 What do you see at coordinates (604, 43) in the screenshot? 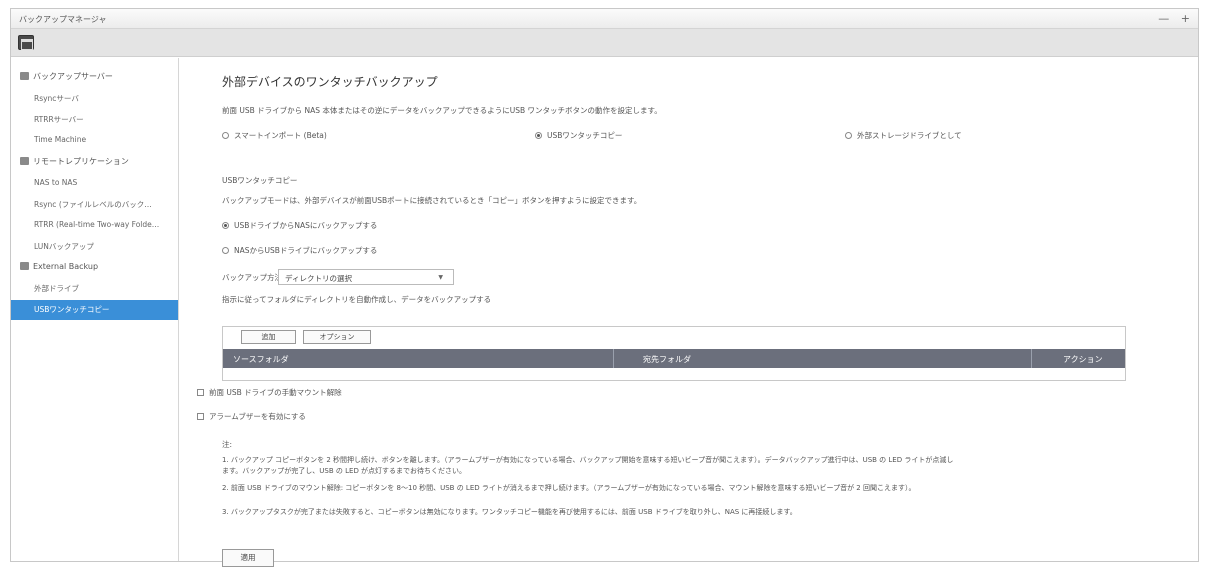
I see `toolbar` at bounding box center [604, 43].